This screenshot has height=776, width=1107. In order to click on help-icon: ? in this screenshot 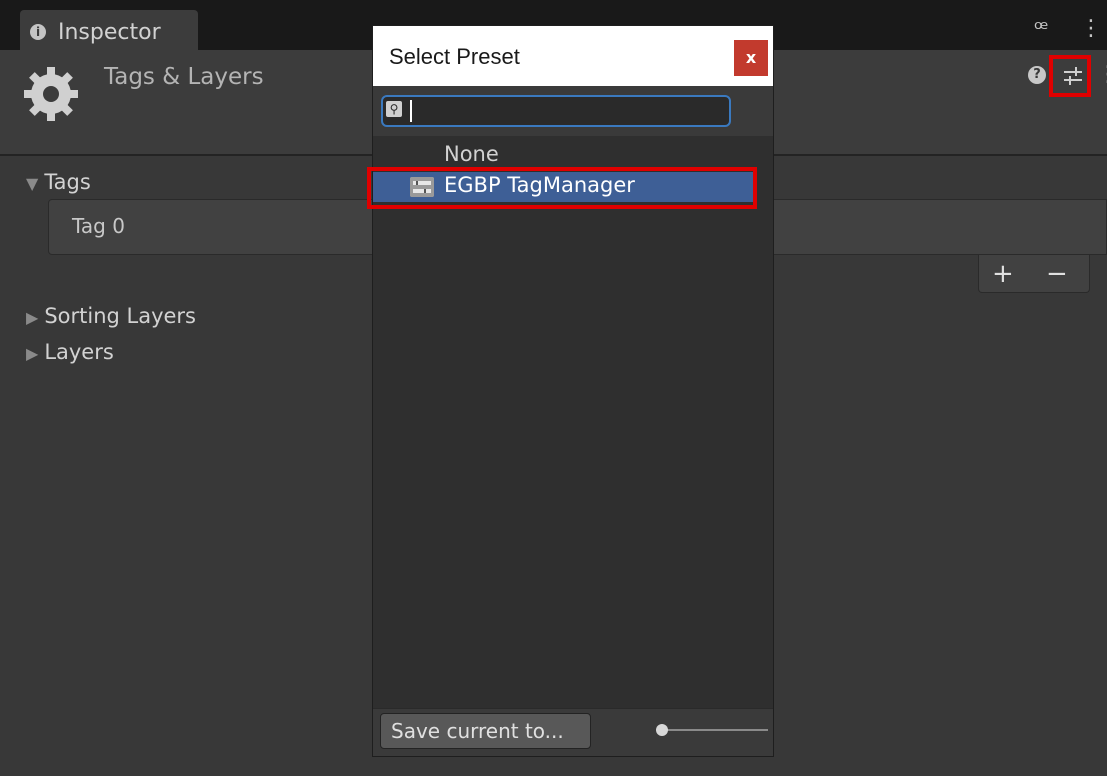, I will do `click(1037, 75)`.